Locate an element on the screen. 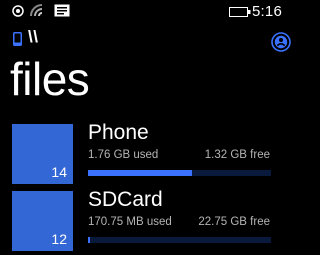 This screenshot has width=320, height=255. signal-icon is located at coordinates (18, 13).